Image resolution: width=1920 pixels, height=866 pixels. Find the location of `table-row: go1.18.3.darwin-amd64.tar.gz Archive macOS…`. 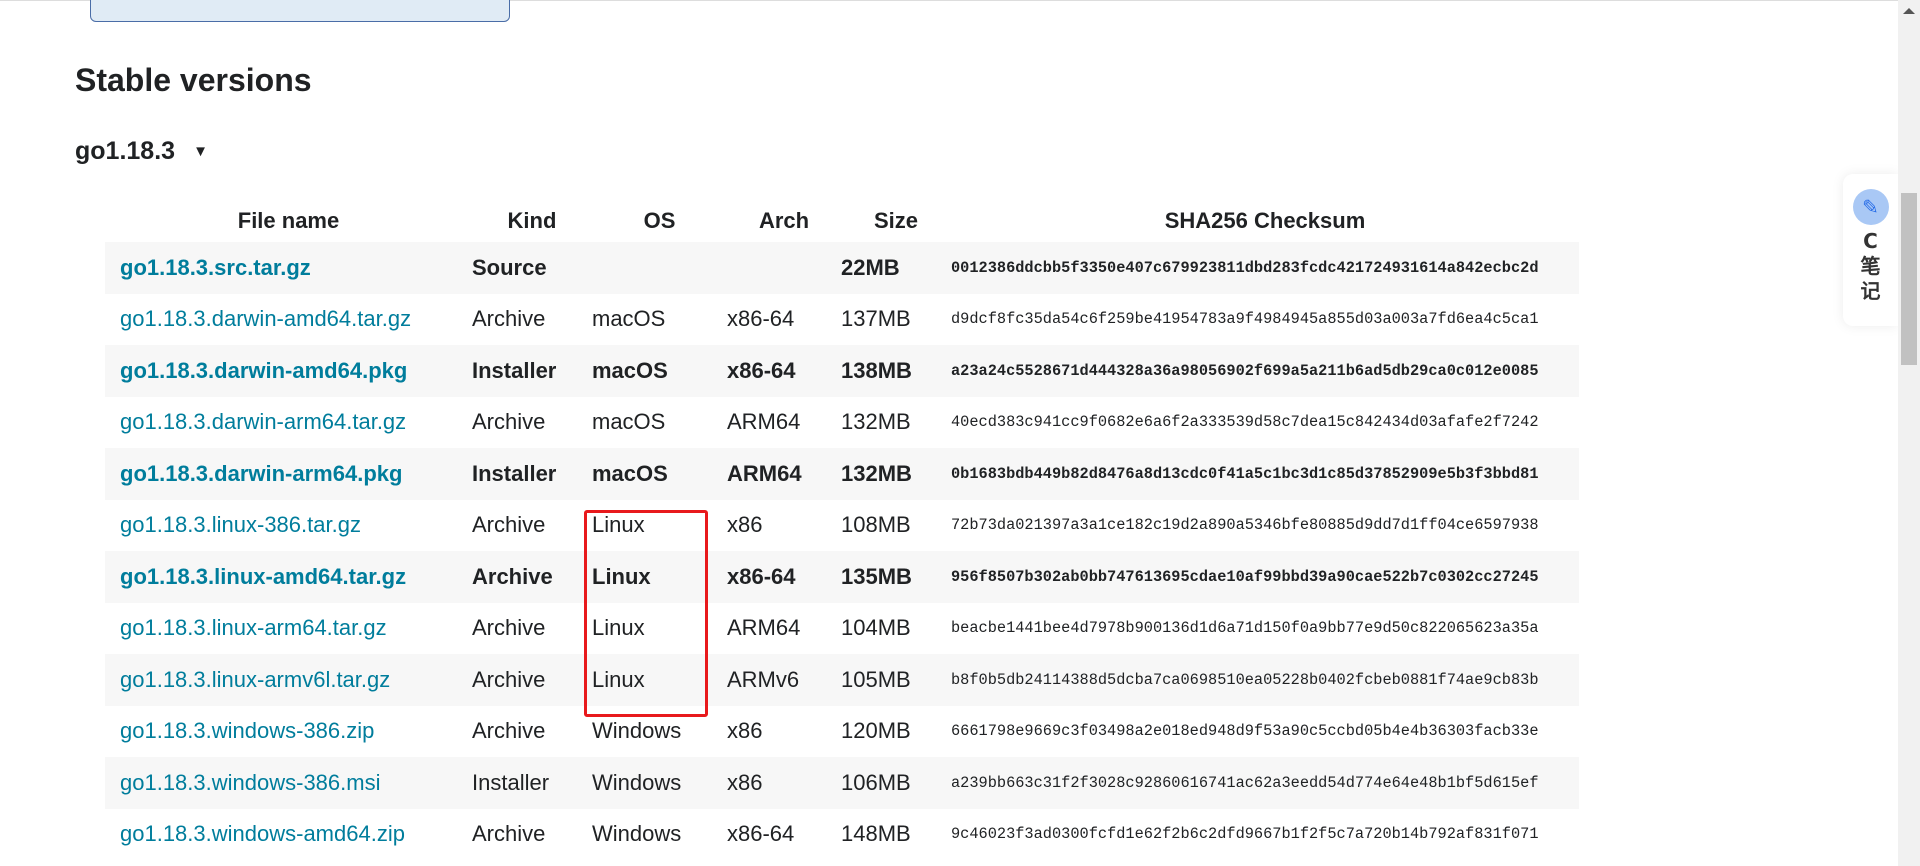

table-row: go1.18.3.darwin-amd64.tar.gz Archive macOS… is located at coordinates (842, 320).